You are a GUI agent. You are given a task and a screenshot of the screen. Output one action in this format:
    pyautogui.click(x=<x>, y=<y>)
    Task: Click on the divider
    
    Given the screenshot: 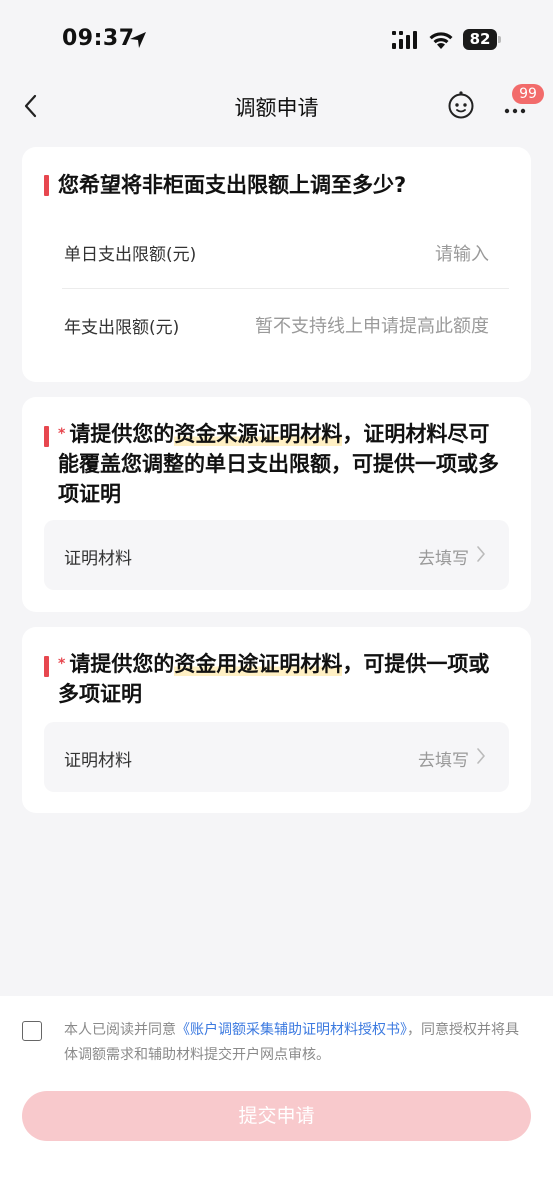 What is the action you would take?
    pyautogui.click(x=285, y=288)
    